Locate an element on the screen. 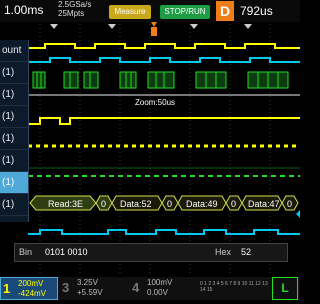 This screenshot has height=304, width=320. ch1-overview-trace is located at coordinates (164, 46).